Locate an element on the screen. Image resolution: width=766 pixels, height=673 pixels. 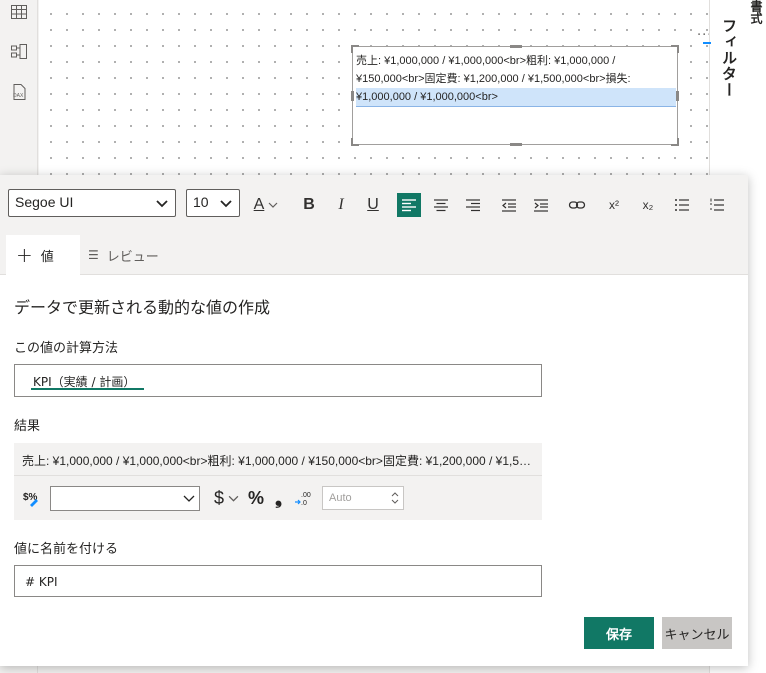
superscript-button: x² is located at coordinates (614, 205).